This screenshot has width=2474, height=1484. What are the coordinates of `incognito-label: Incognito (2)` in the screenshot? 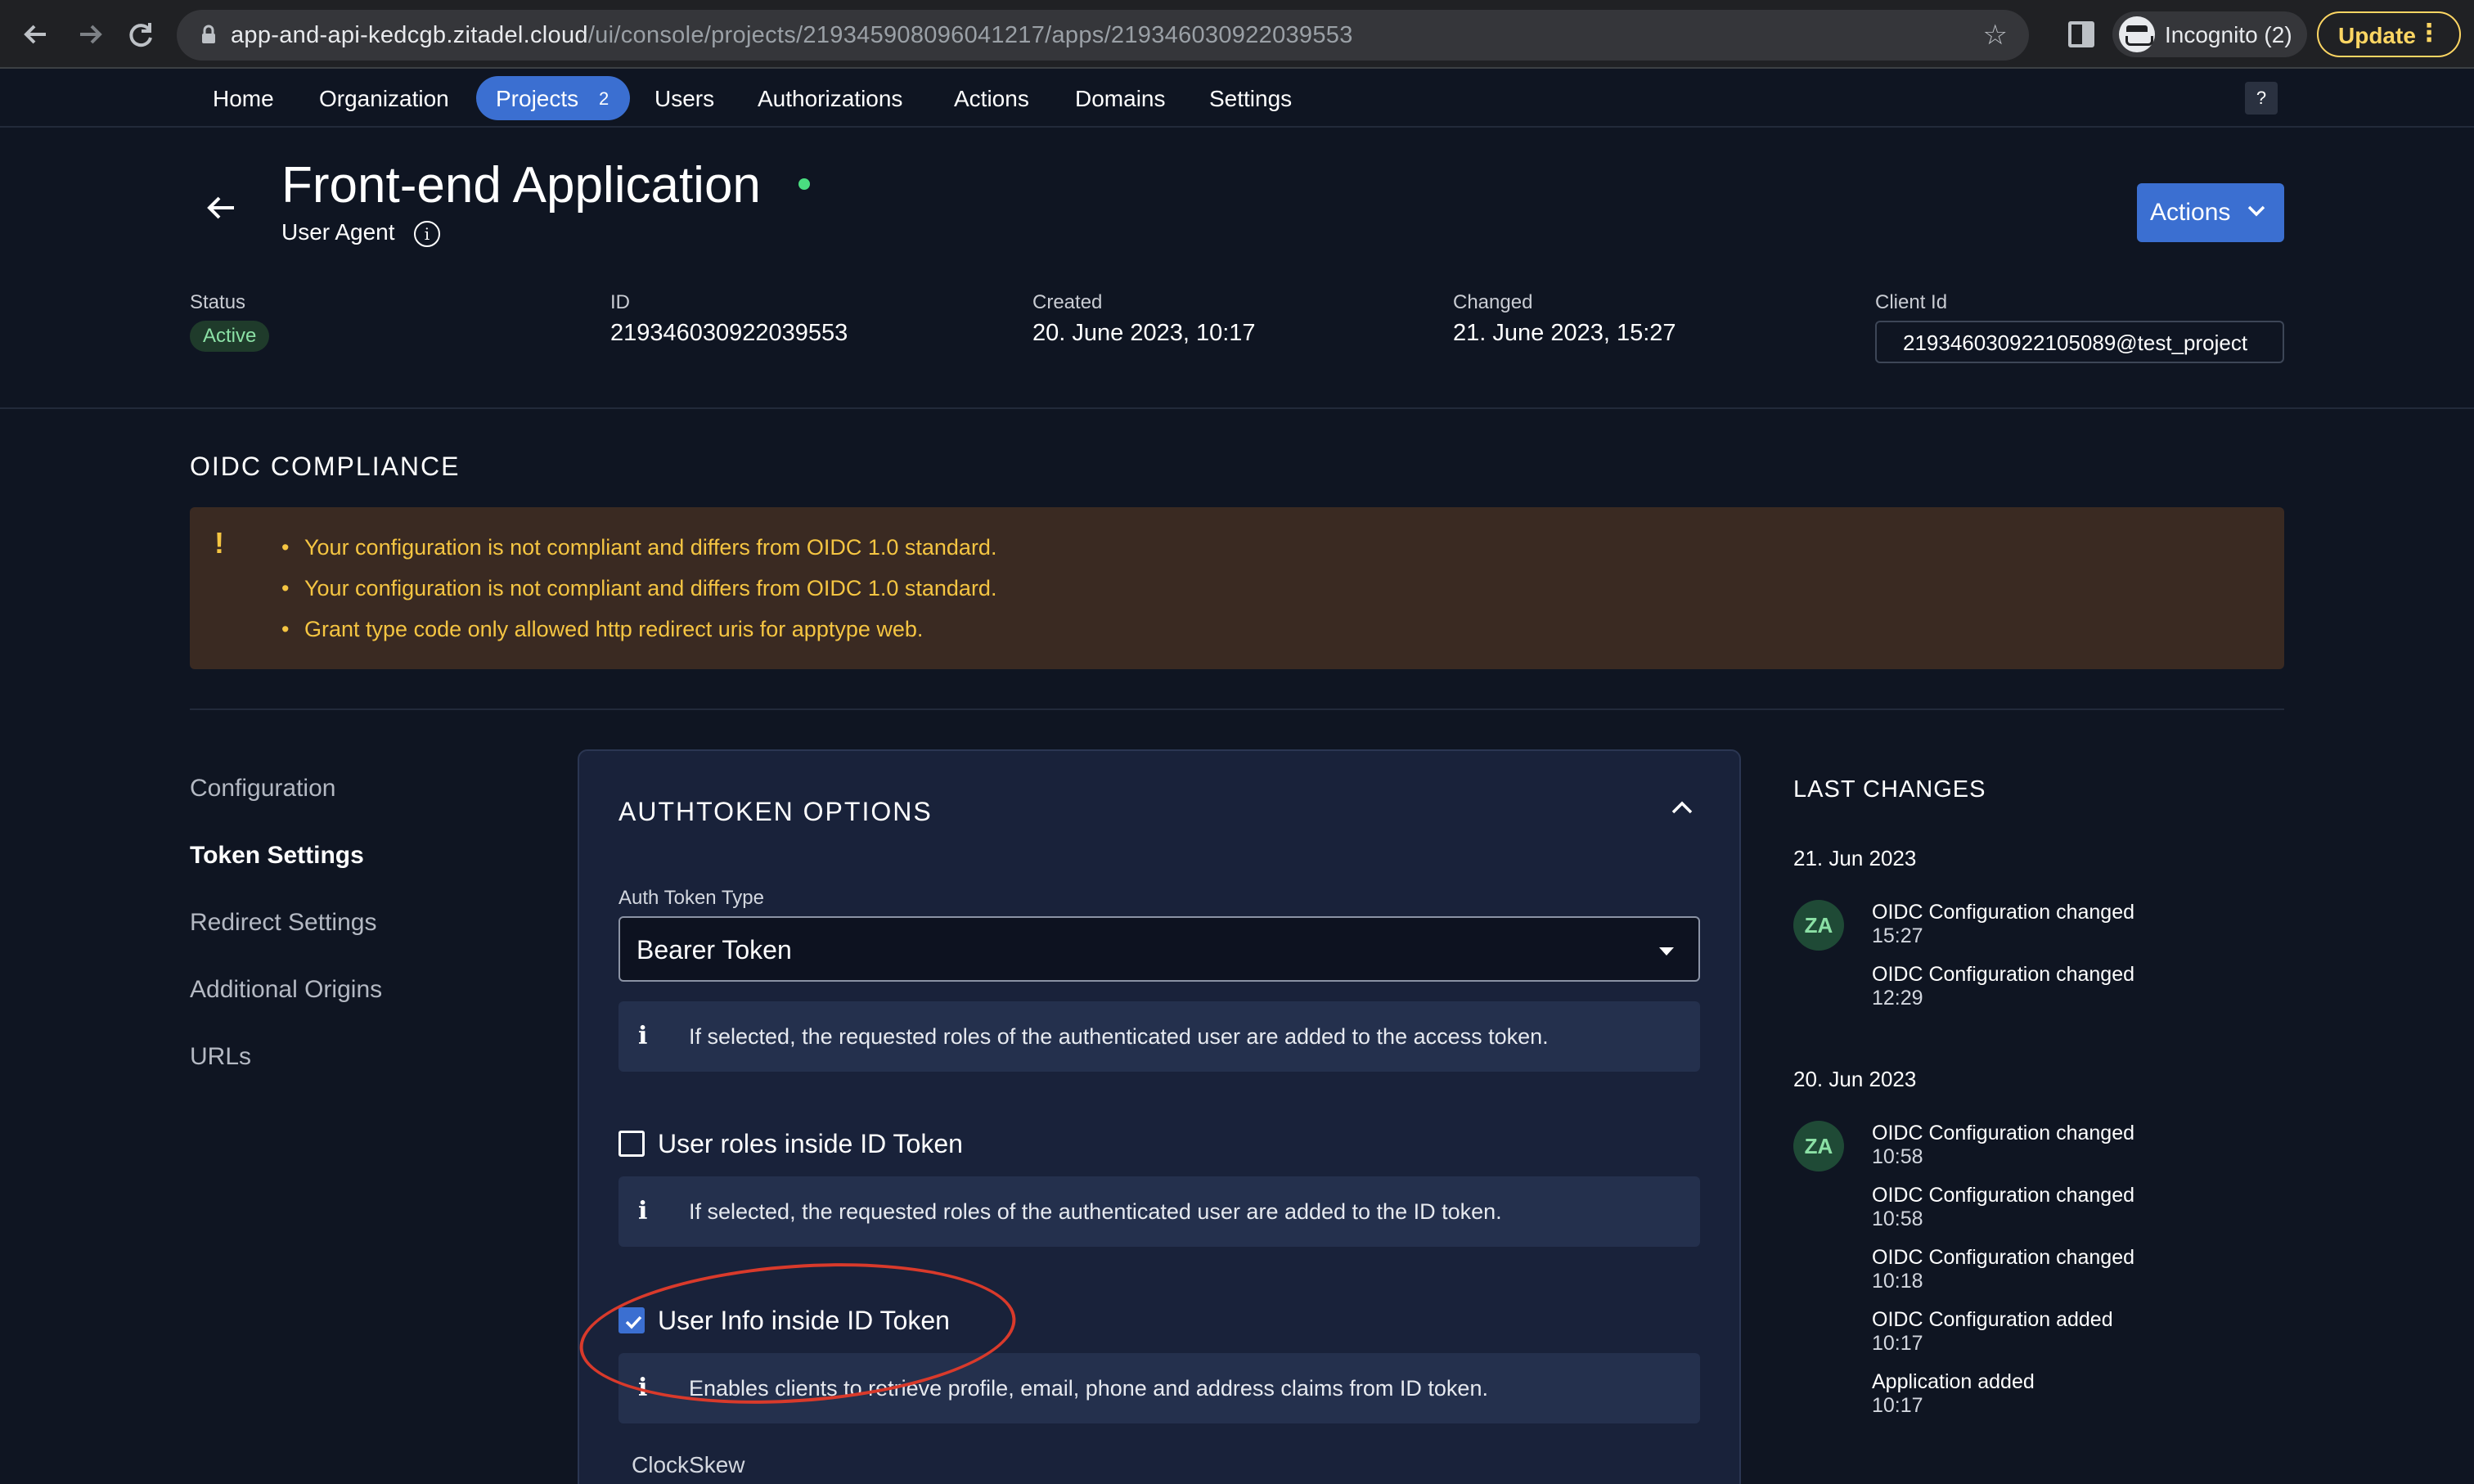 It's located at (2228, 34).